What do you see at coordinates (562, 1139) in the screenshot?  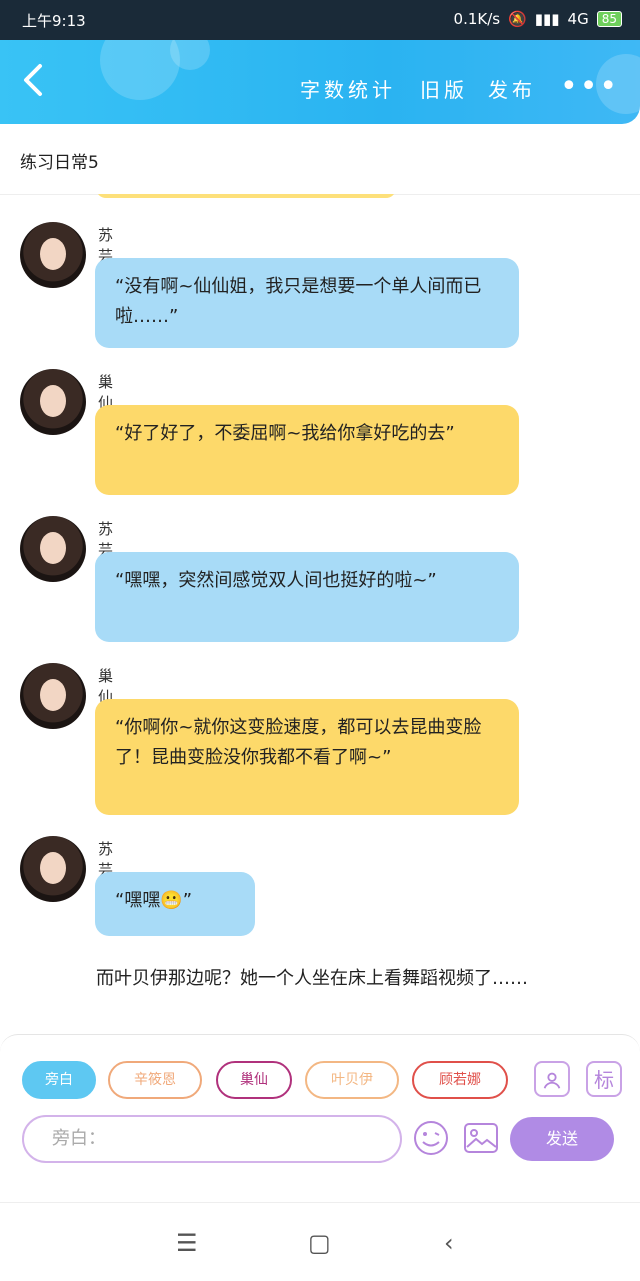 I see `send-button: 发送` at bounding box center [562, 1139].